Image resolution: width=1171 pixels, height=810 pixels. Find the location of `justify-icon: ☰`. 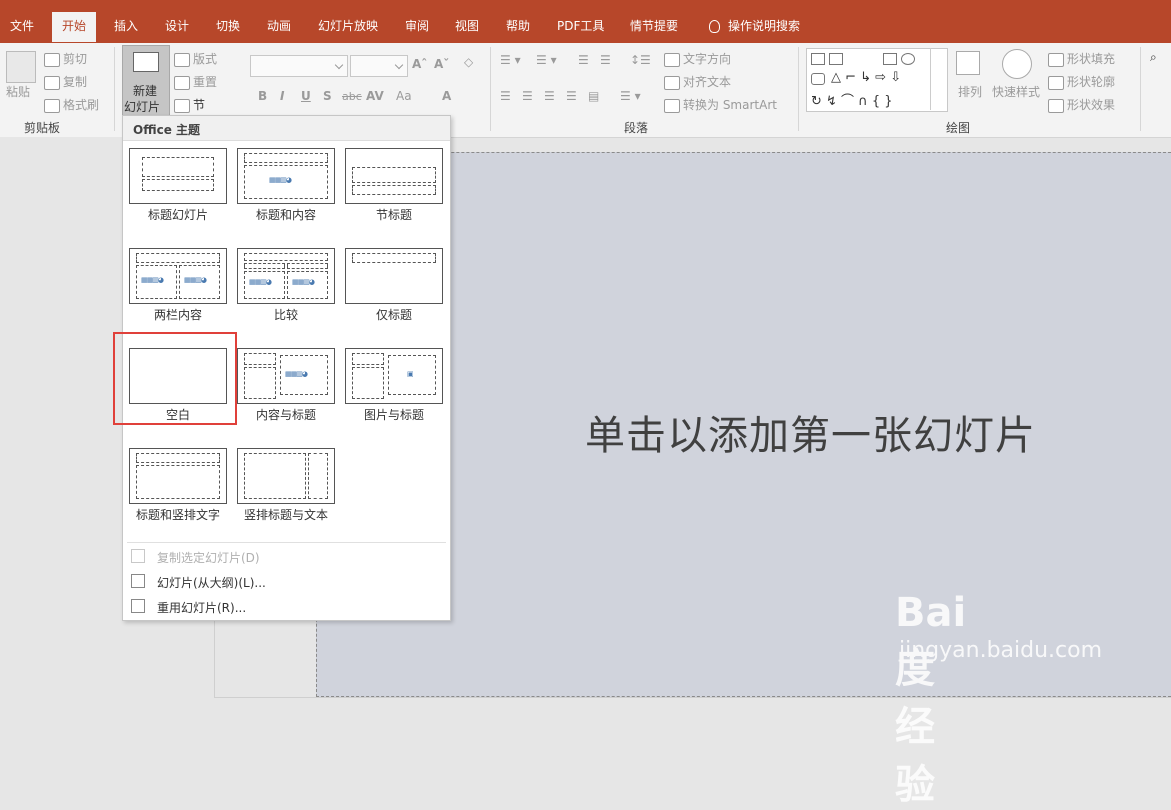

justify-icon: ☰ is located at coordinates (571, 96).